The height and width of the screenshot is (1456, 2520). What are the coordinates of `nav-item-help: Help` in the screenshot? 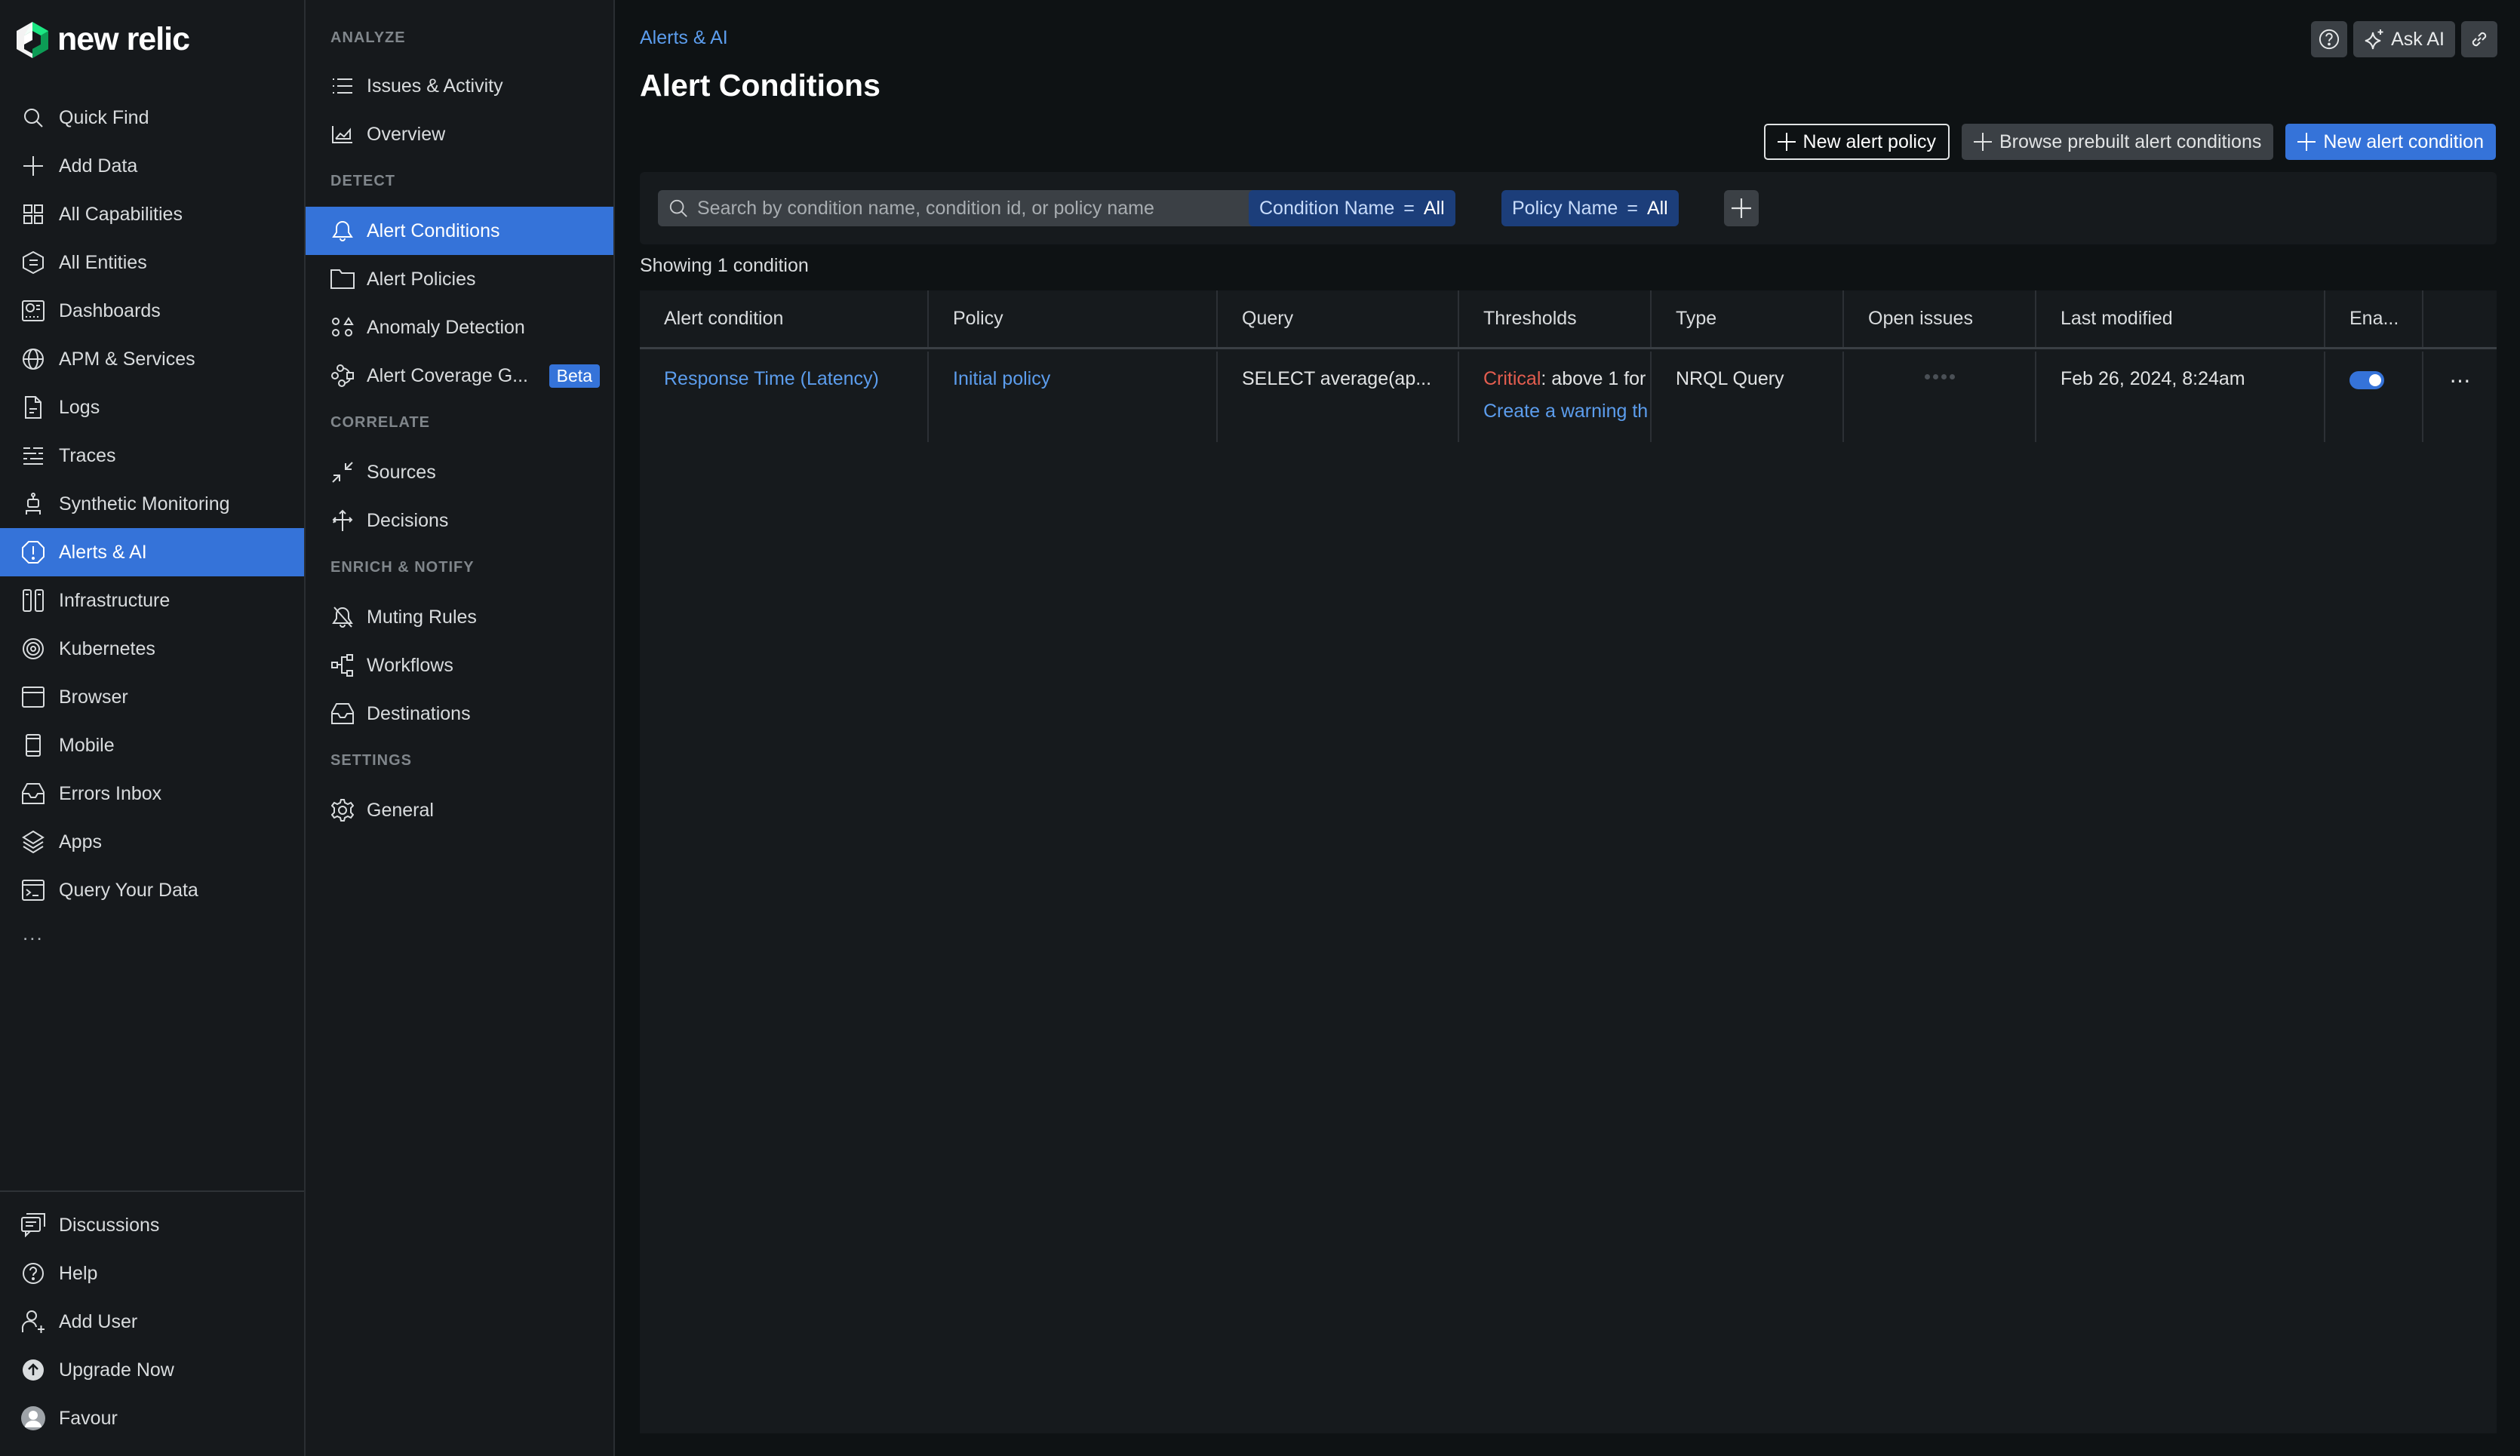 It's located at (152, 1273).